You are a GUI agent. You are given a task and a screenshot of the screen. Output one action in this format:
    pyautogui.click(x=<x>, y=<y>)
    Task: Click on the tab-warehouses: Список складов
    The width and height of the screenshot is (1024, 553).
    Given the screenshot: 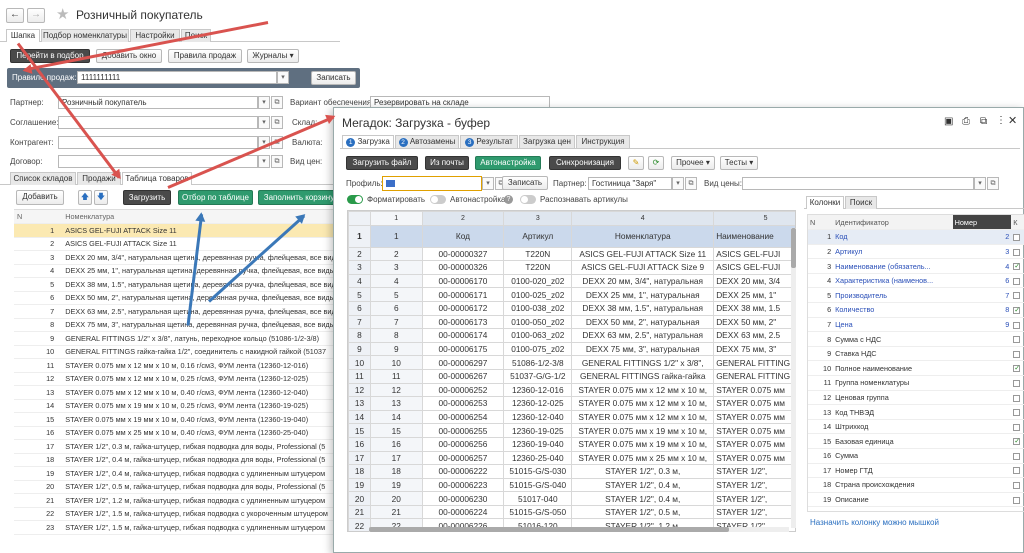 What is the action you would take?
    pyautogui.click(x=43, y=178)
    